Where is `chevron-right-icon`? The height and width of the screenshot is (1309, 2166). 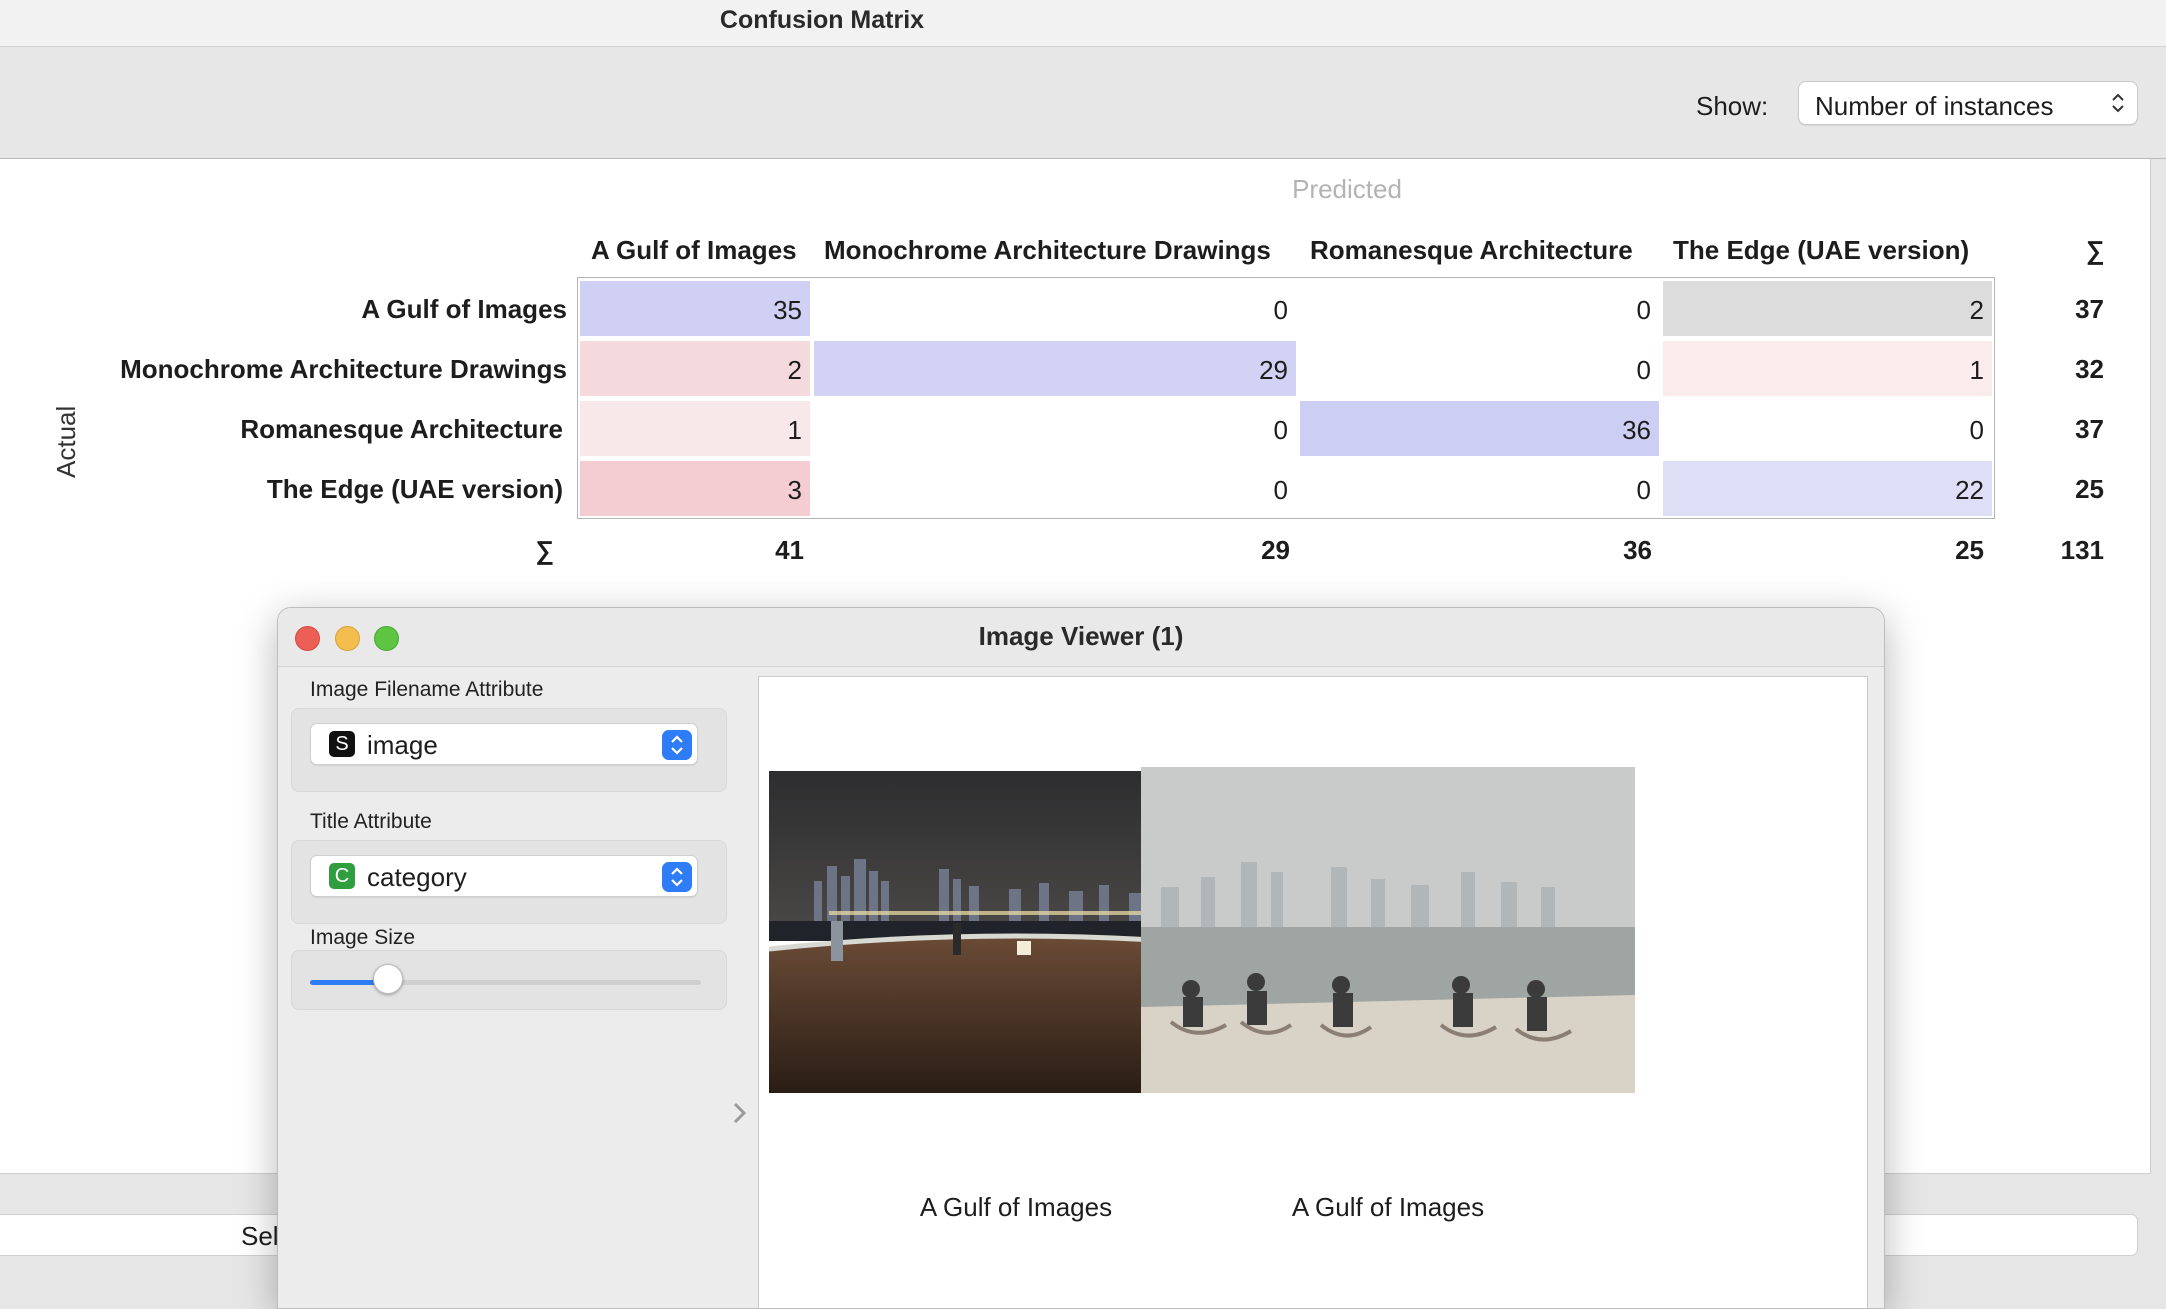 chevron-right-icon is located at coordinates (740, 1113).